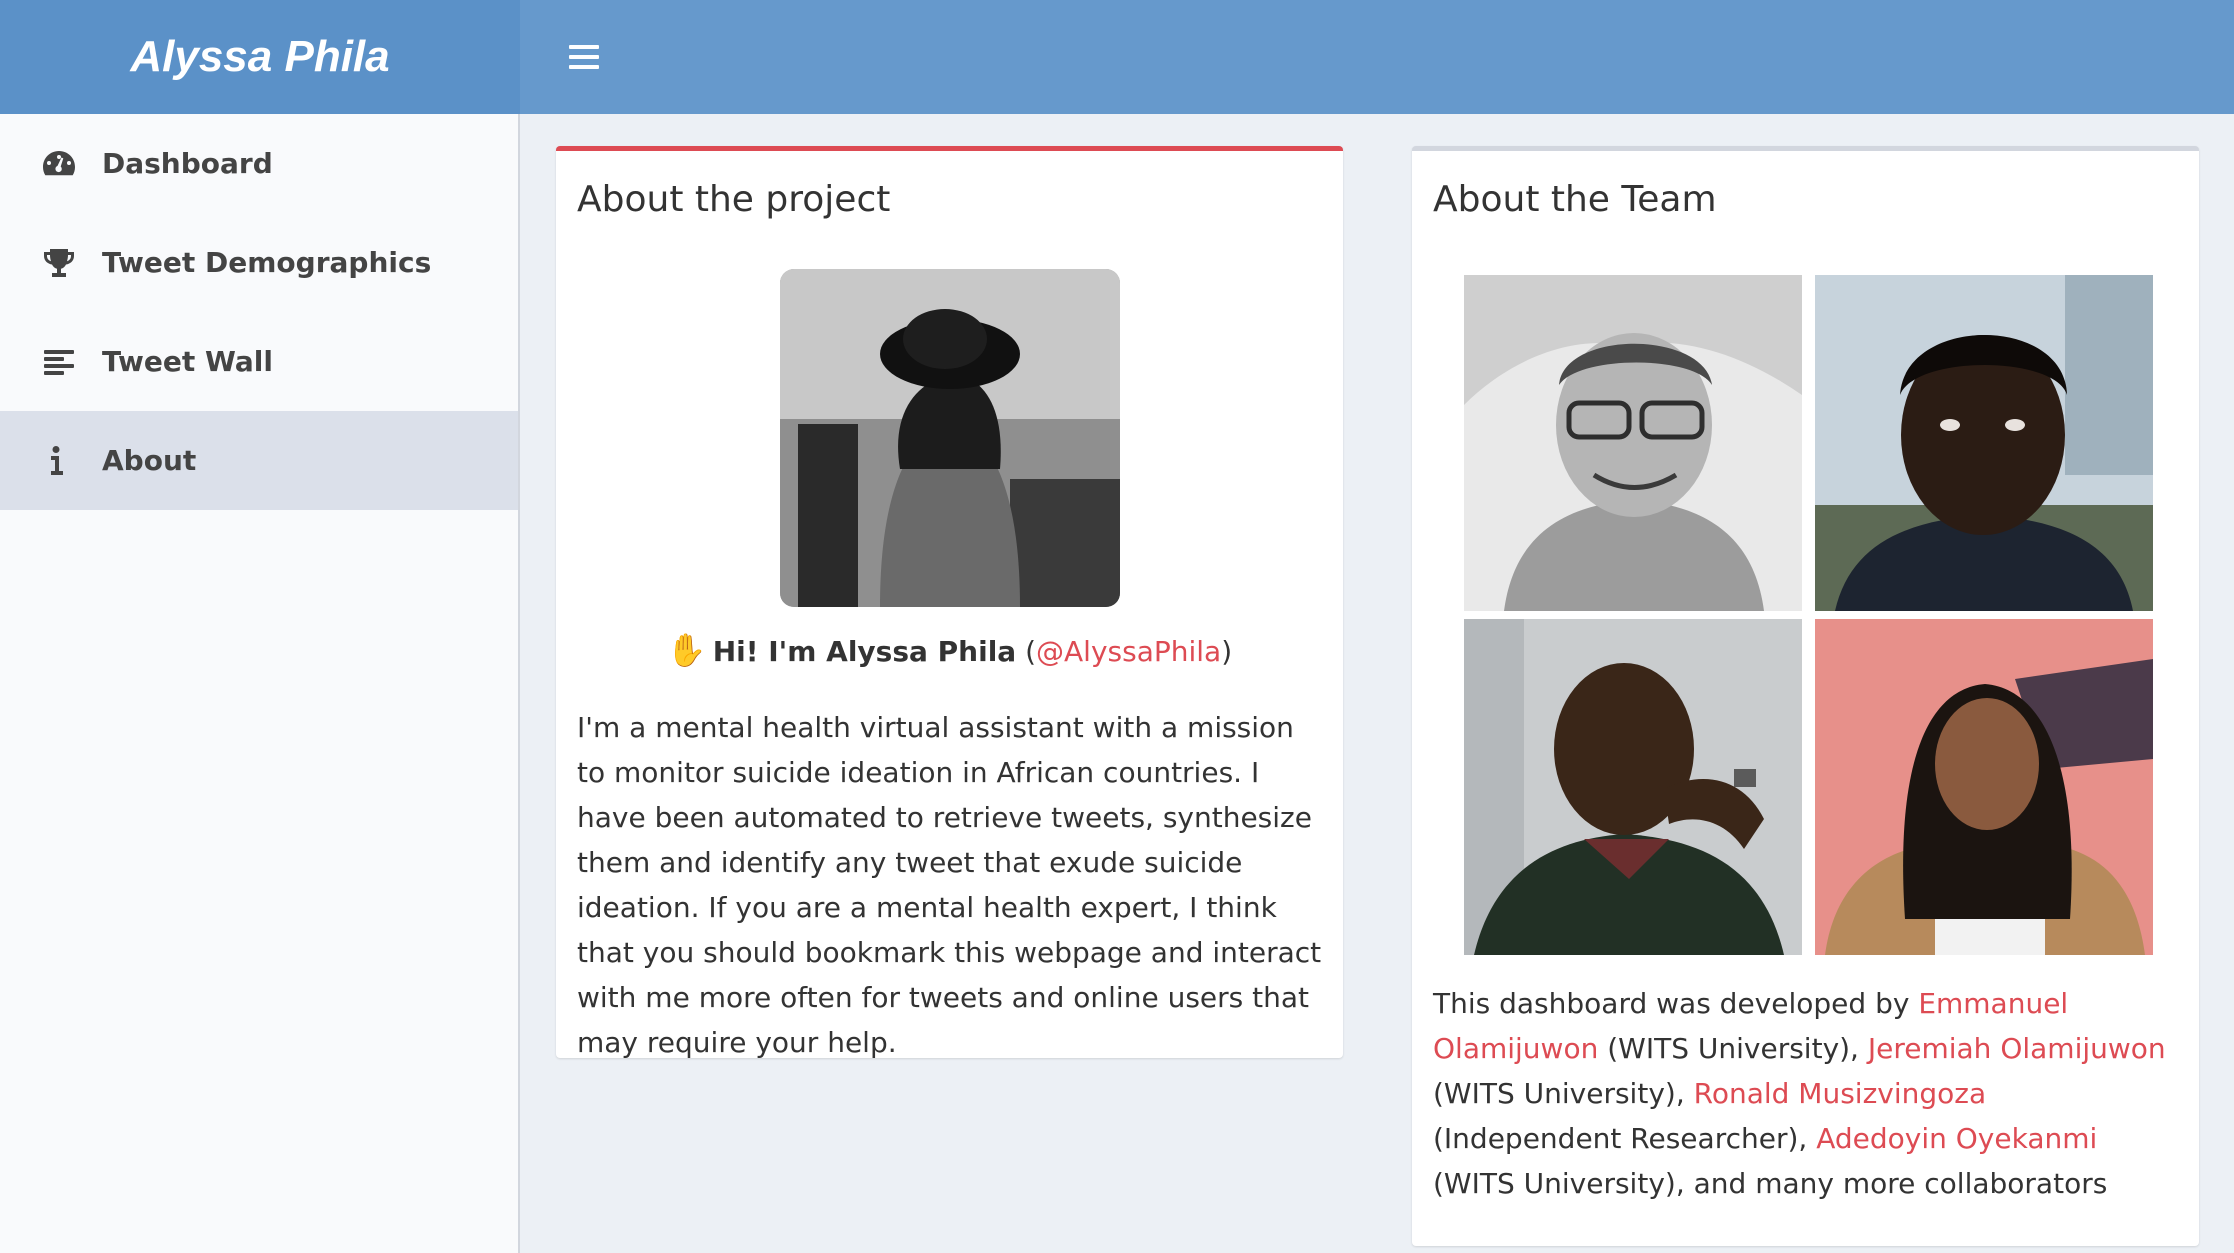 This screenshot has width=2234, height=1253. I want to click on sidebar-item-tweet-wall: Tweet Wall, so click(259, 361).